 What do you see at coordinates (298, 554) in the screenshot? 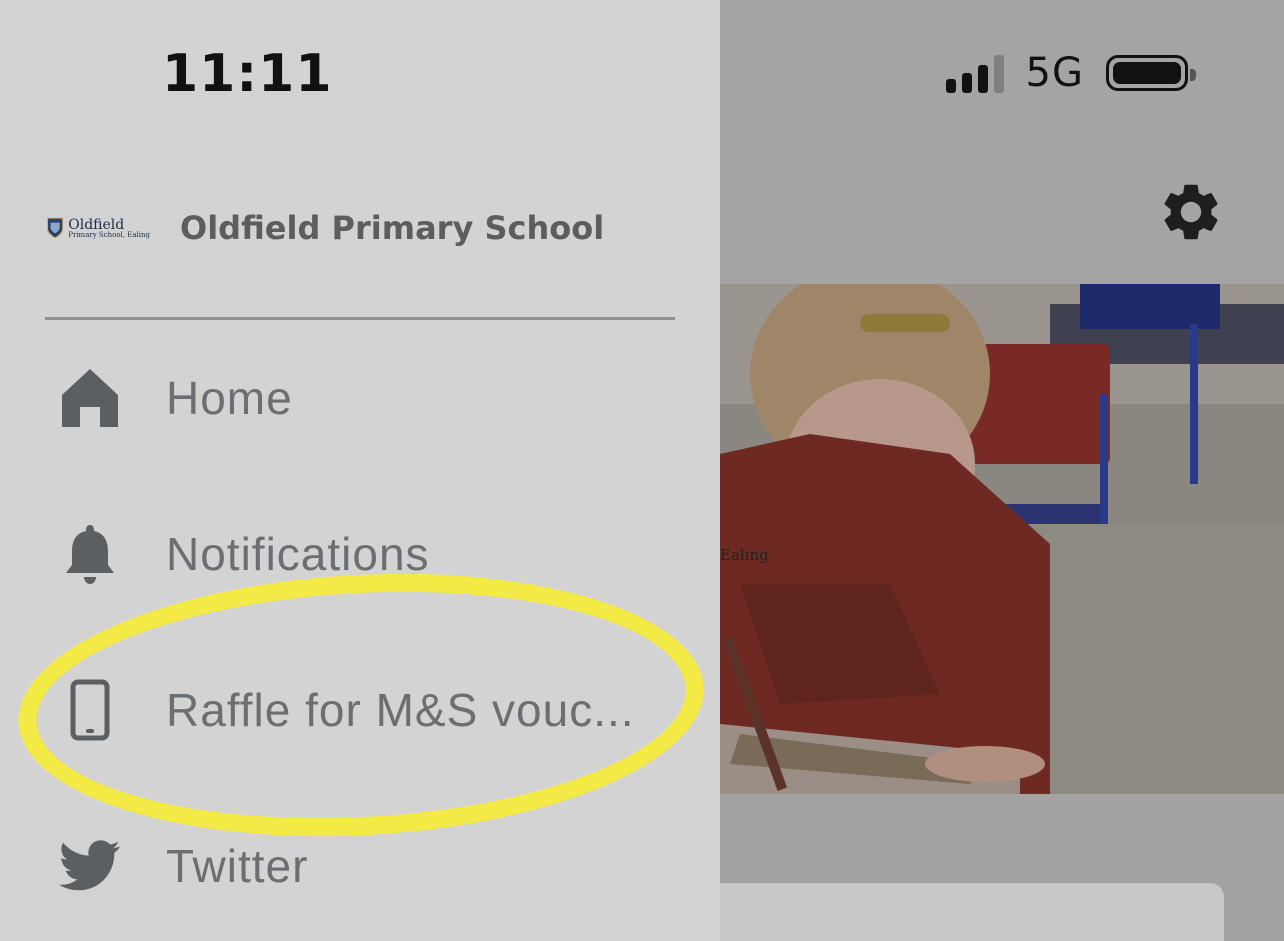
I see `menu-item-label: Notifications` at bounding box center [298, 554].